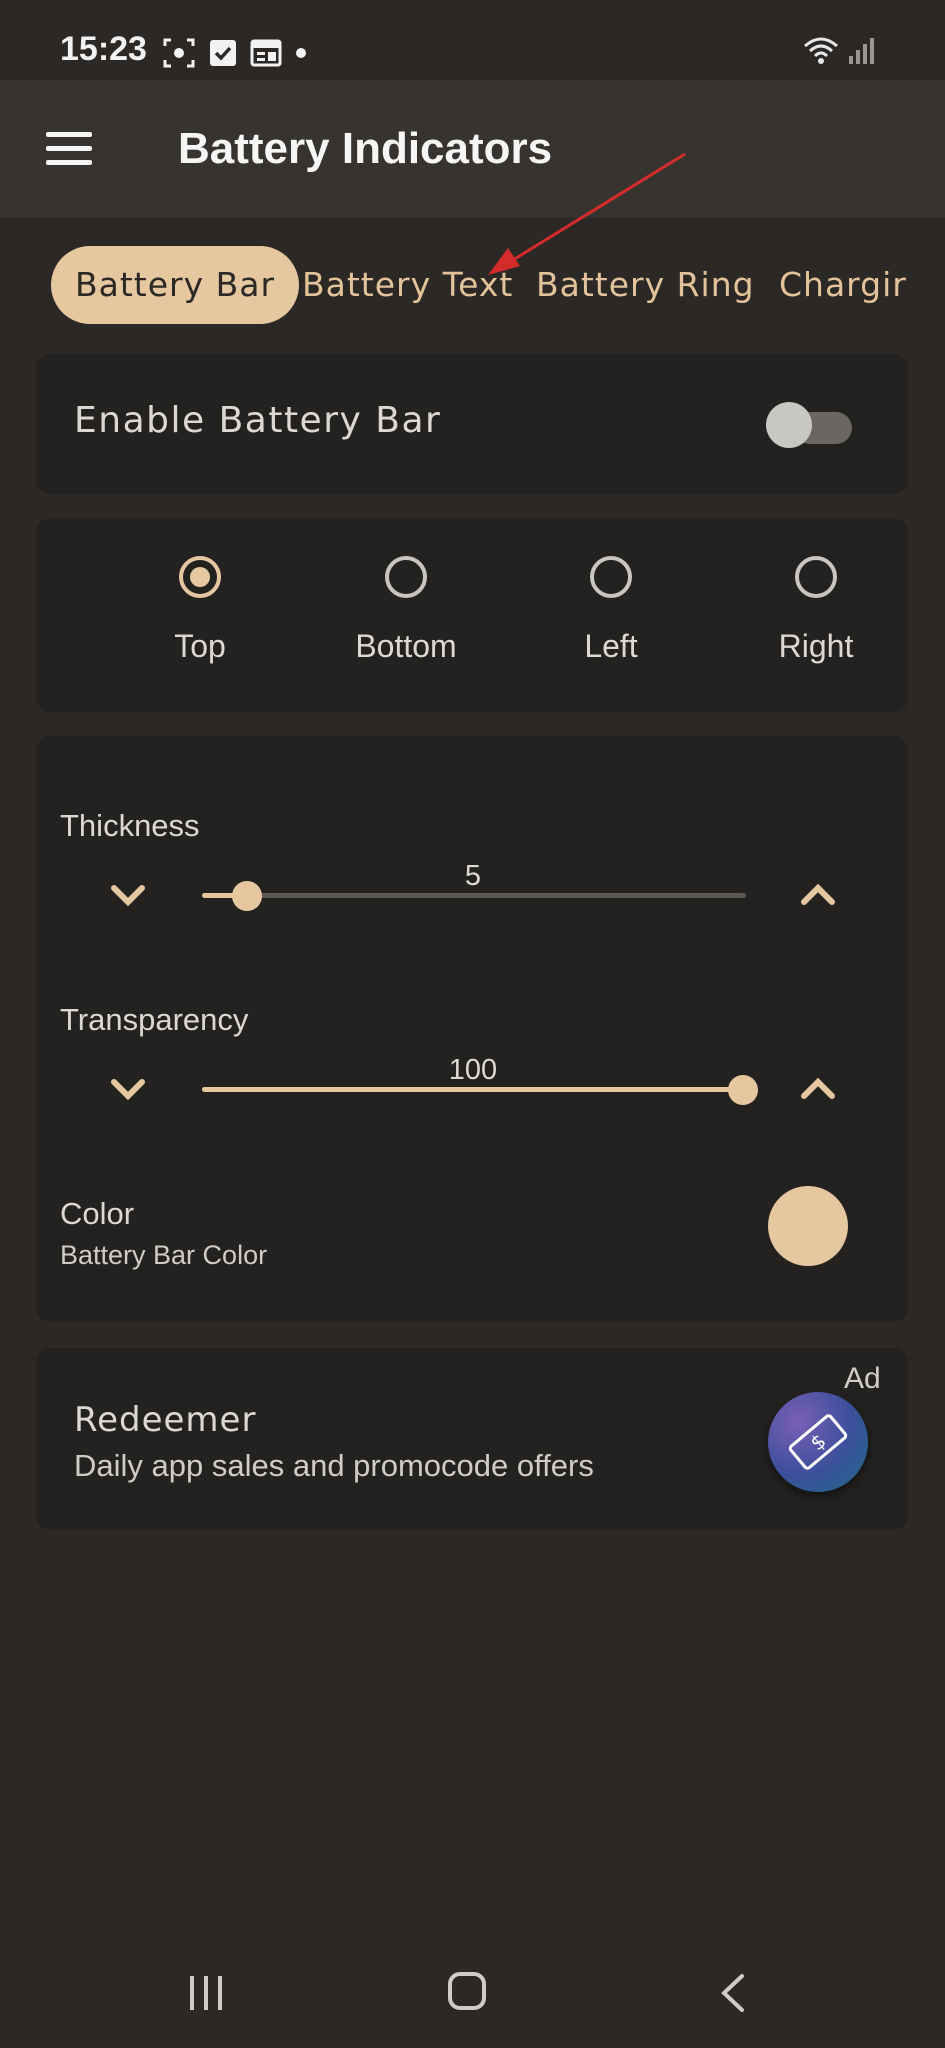 This screenshot has width=945, height=2048. What do you see at coordinates (816, 610) in the screenshot?
I see `radio-right: Right` at bounding box center [816, 610].